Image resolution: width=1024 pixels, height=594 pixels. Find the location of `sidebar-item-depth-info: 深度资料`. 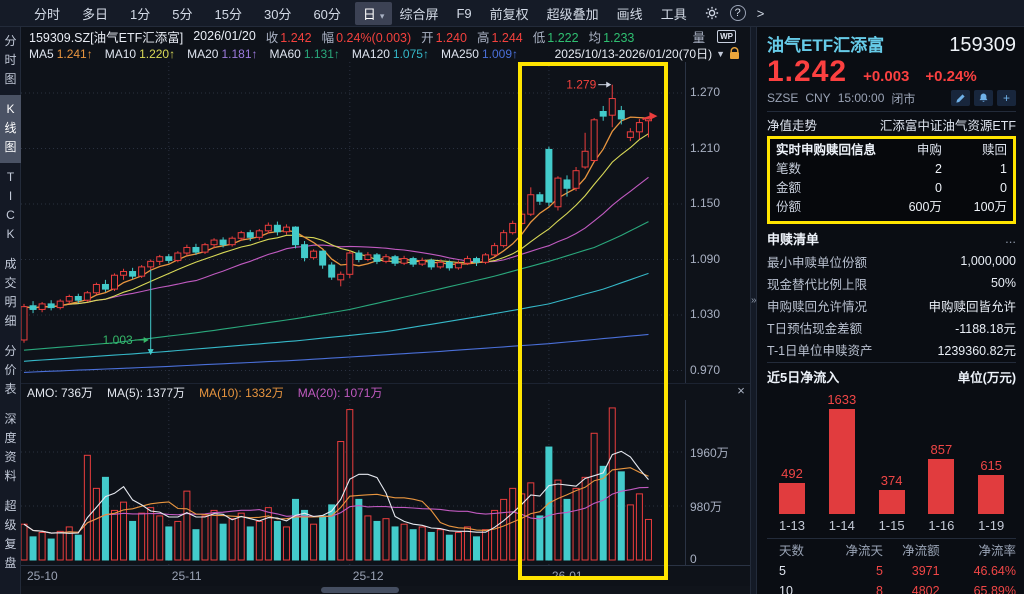

sidebar-item-depth-info: 深度资料 is located at coordinates (10, 448).